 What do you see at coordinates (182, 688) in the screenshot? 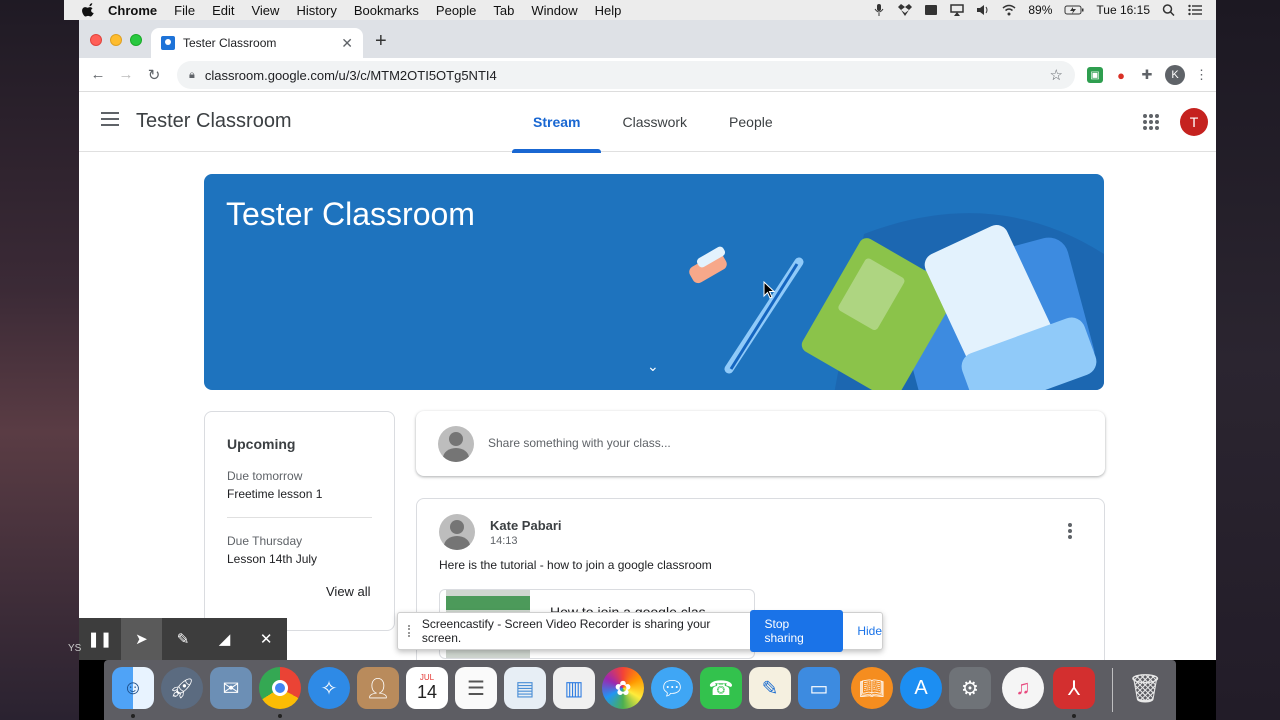
I see `launchpad-icon: 🚀︎` at bounding box center [182, 688].